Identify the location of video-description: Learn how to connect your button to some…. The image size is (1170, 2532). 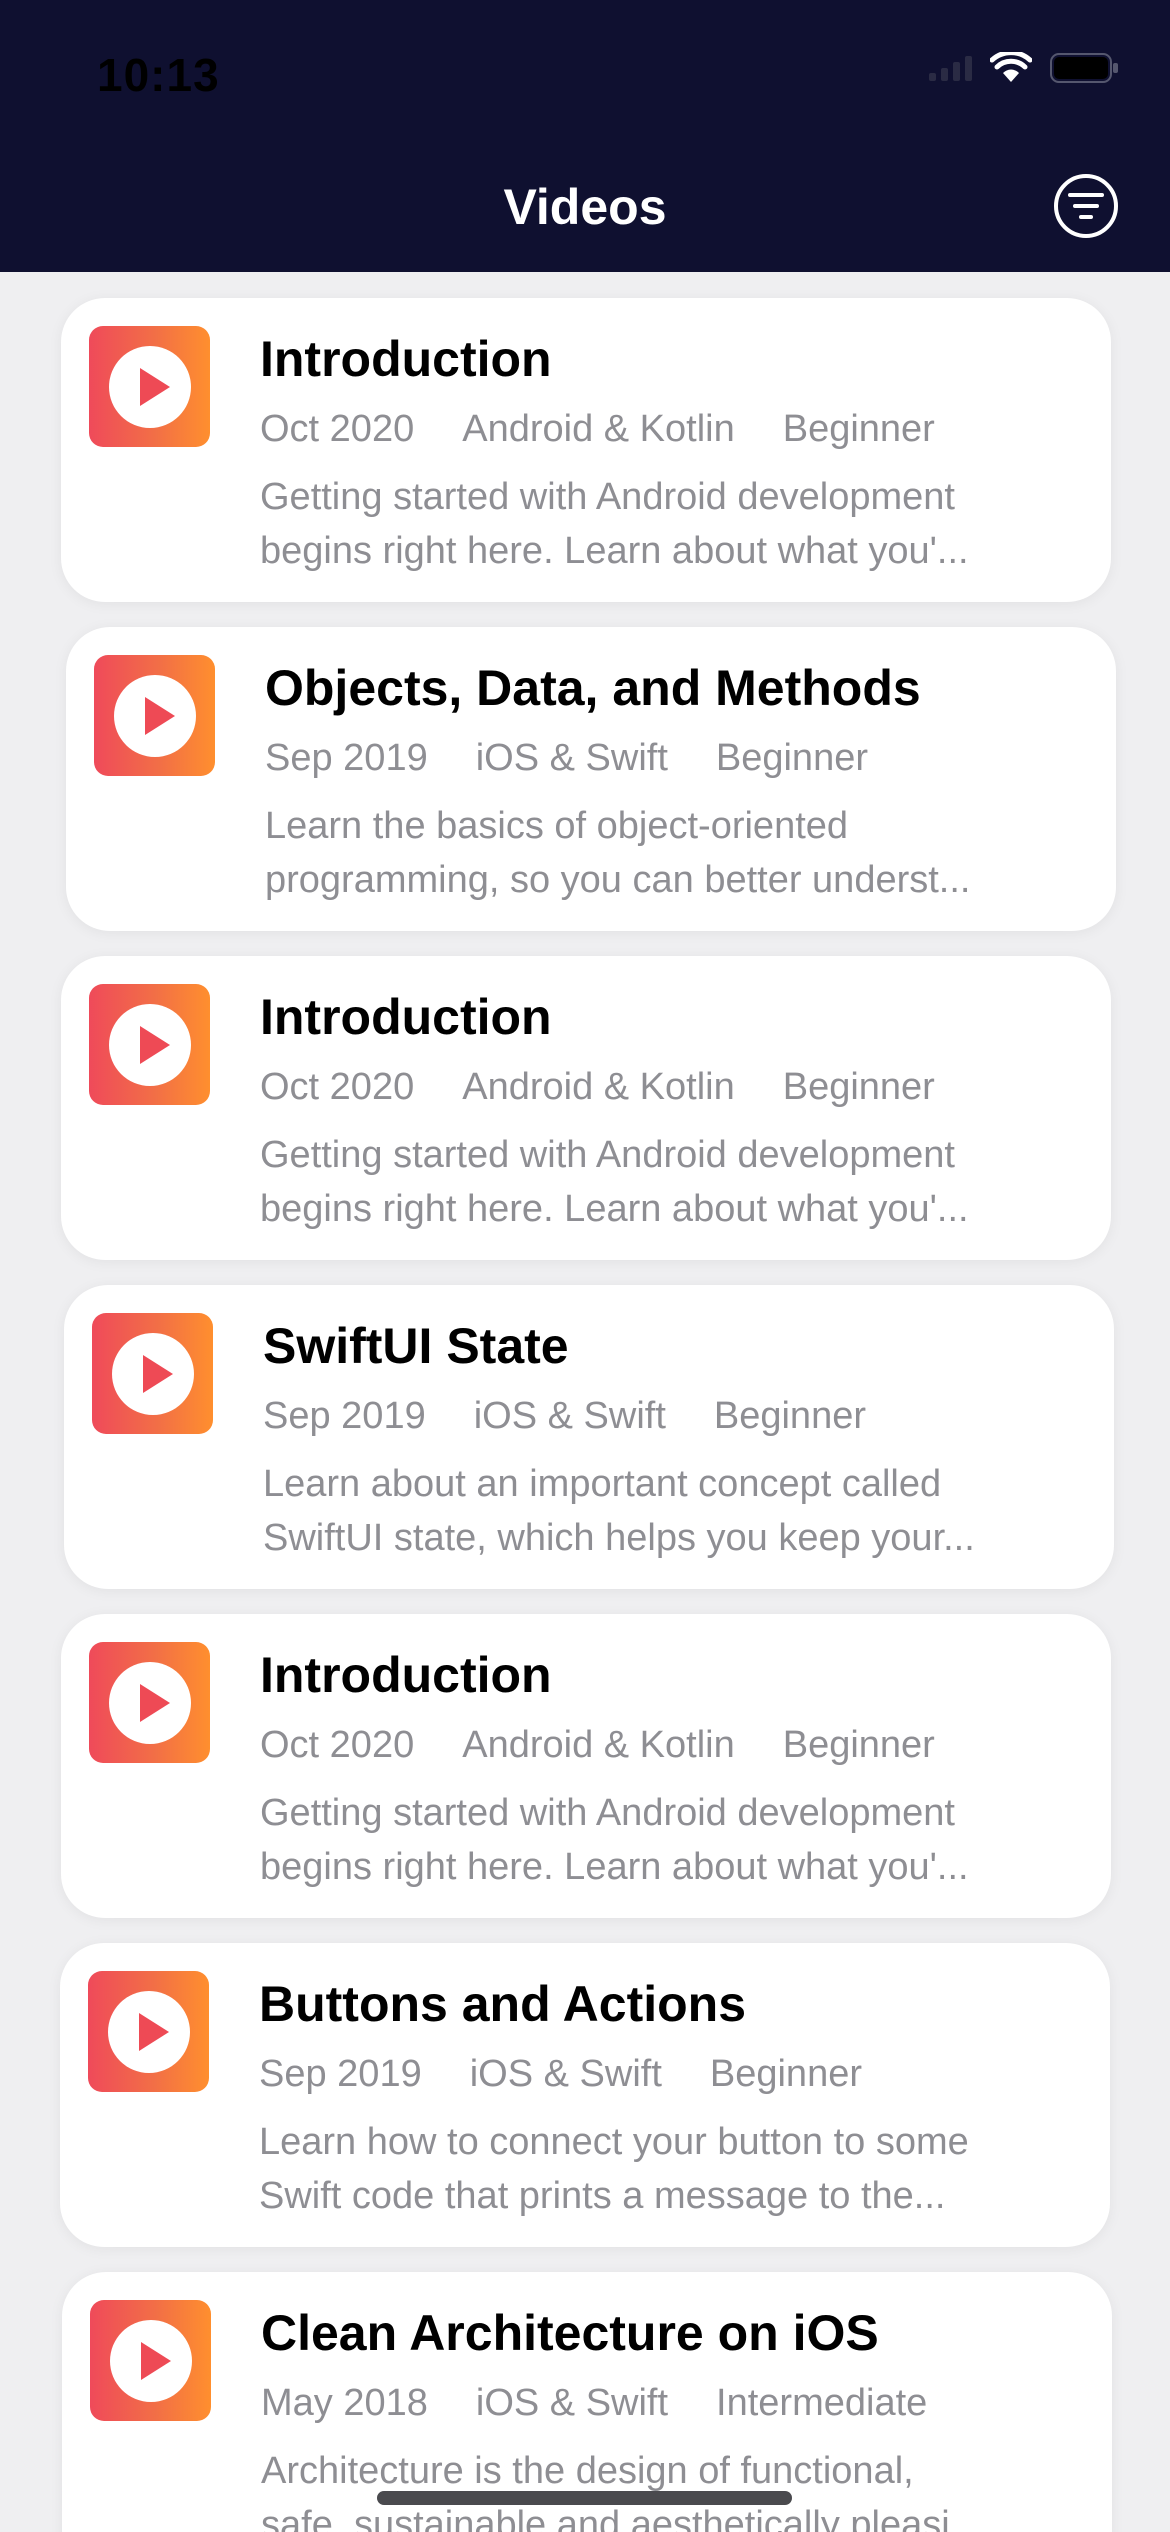
(614, 2169).